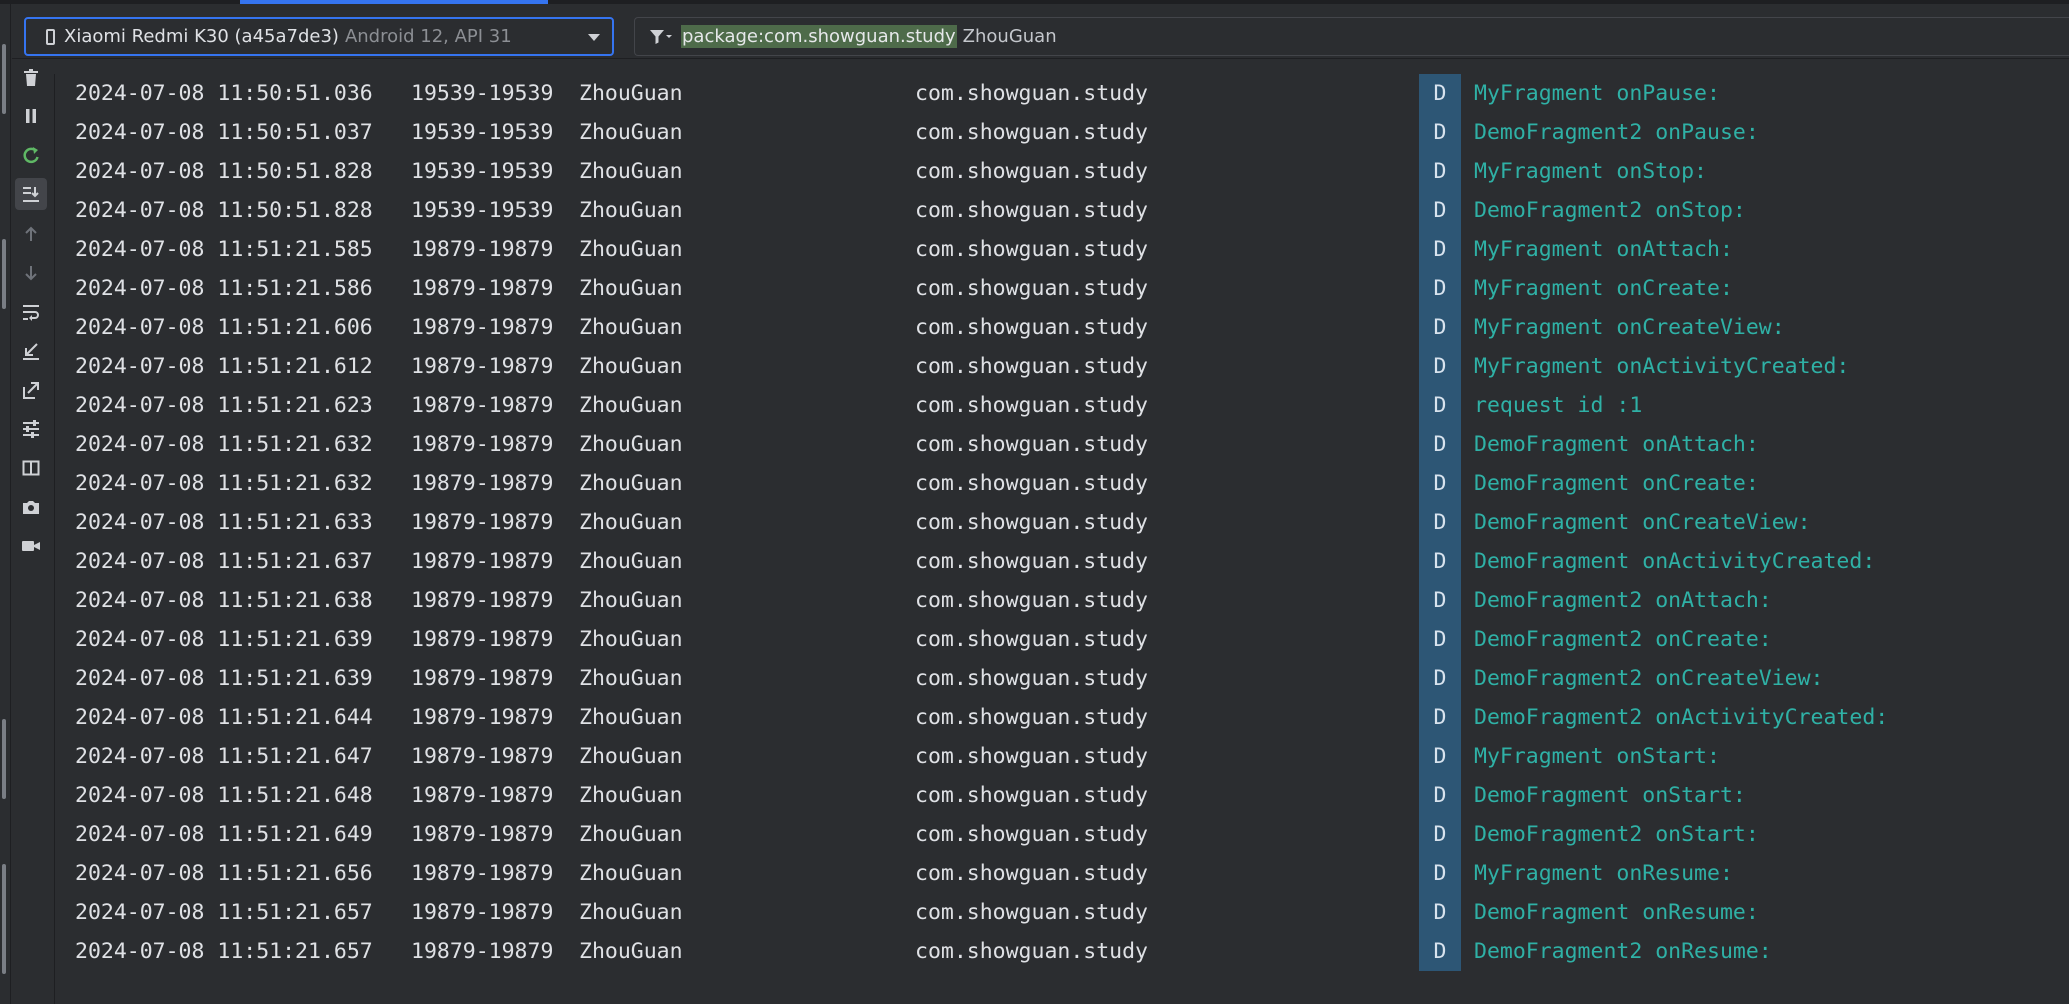 The width and height of the screenshot is (2069, 1004). I want to click on clear-logcat-button, so click(31, 78).